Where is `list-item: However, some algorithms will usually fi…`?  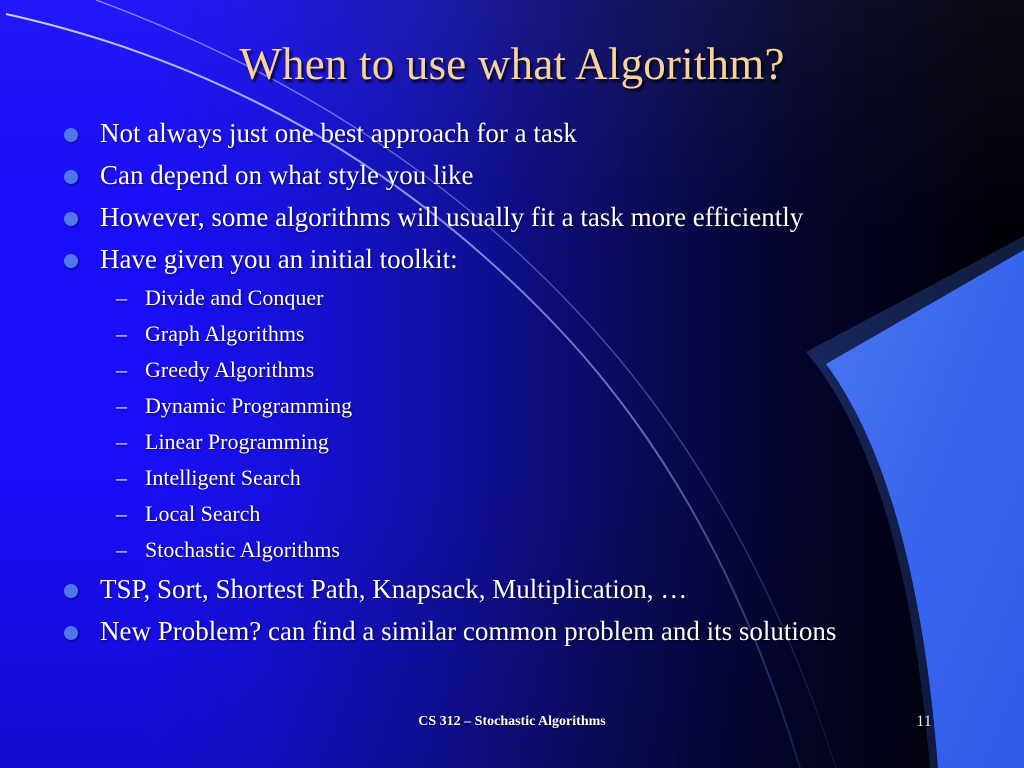 list-item: However, some algorithms will usually fi… is located at coordinates (500, 217).